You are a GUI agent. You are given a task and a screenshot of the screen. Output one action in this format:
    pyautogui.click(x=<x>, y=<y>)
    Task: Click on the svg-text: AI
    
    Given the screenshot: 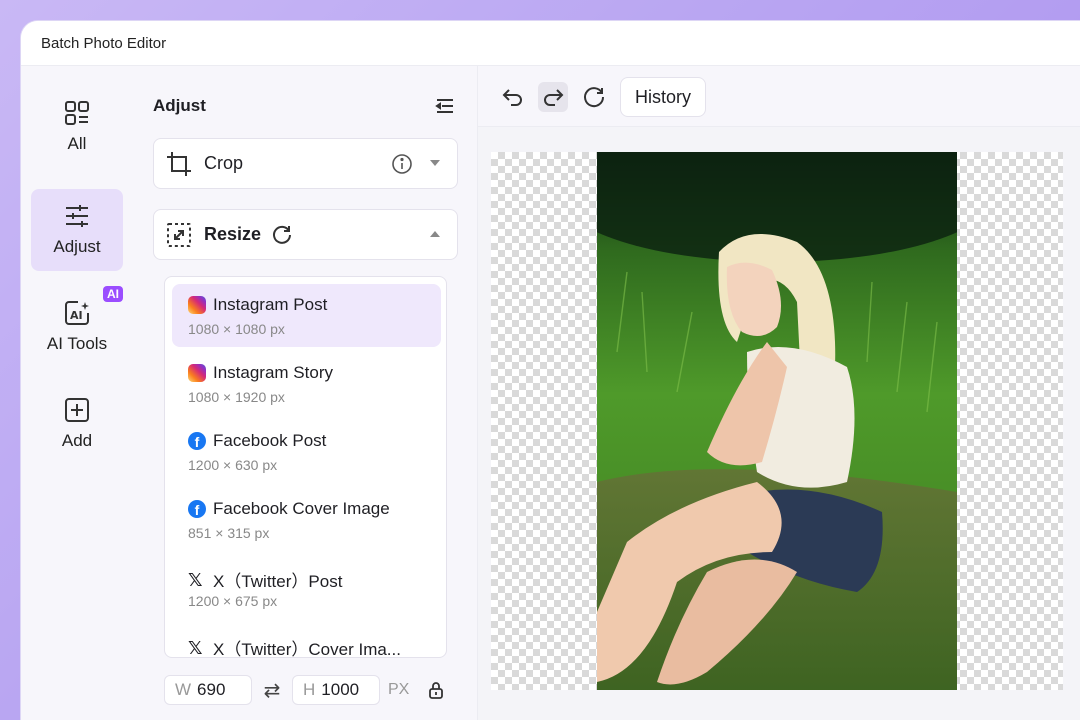 What is the action you would take?
    pyautogui.click(x=76, y=315)
    